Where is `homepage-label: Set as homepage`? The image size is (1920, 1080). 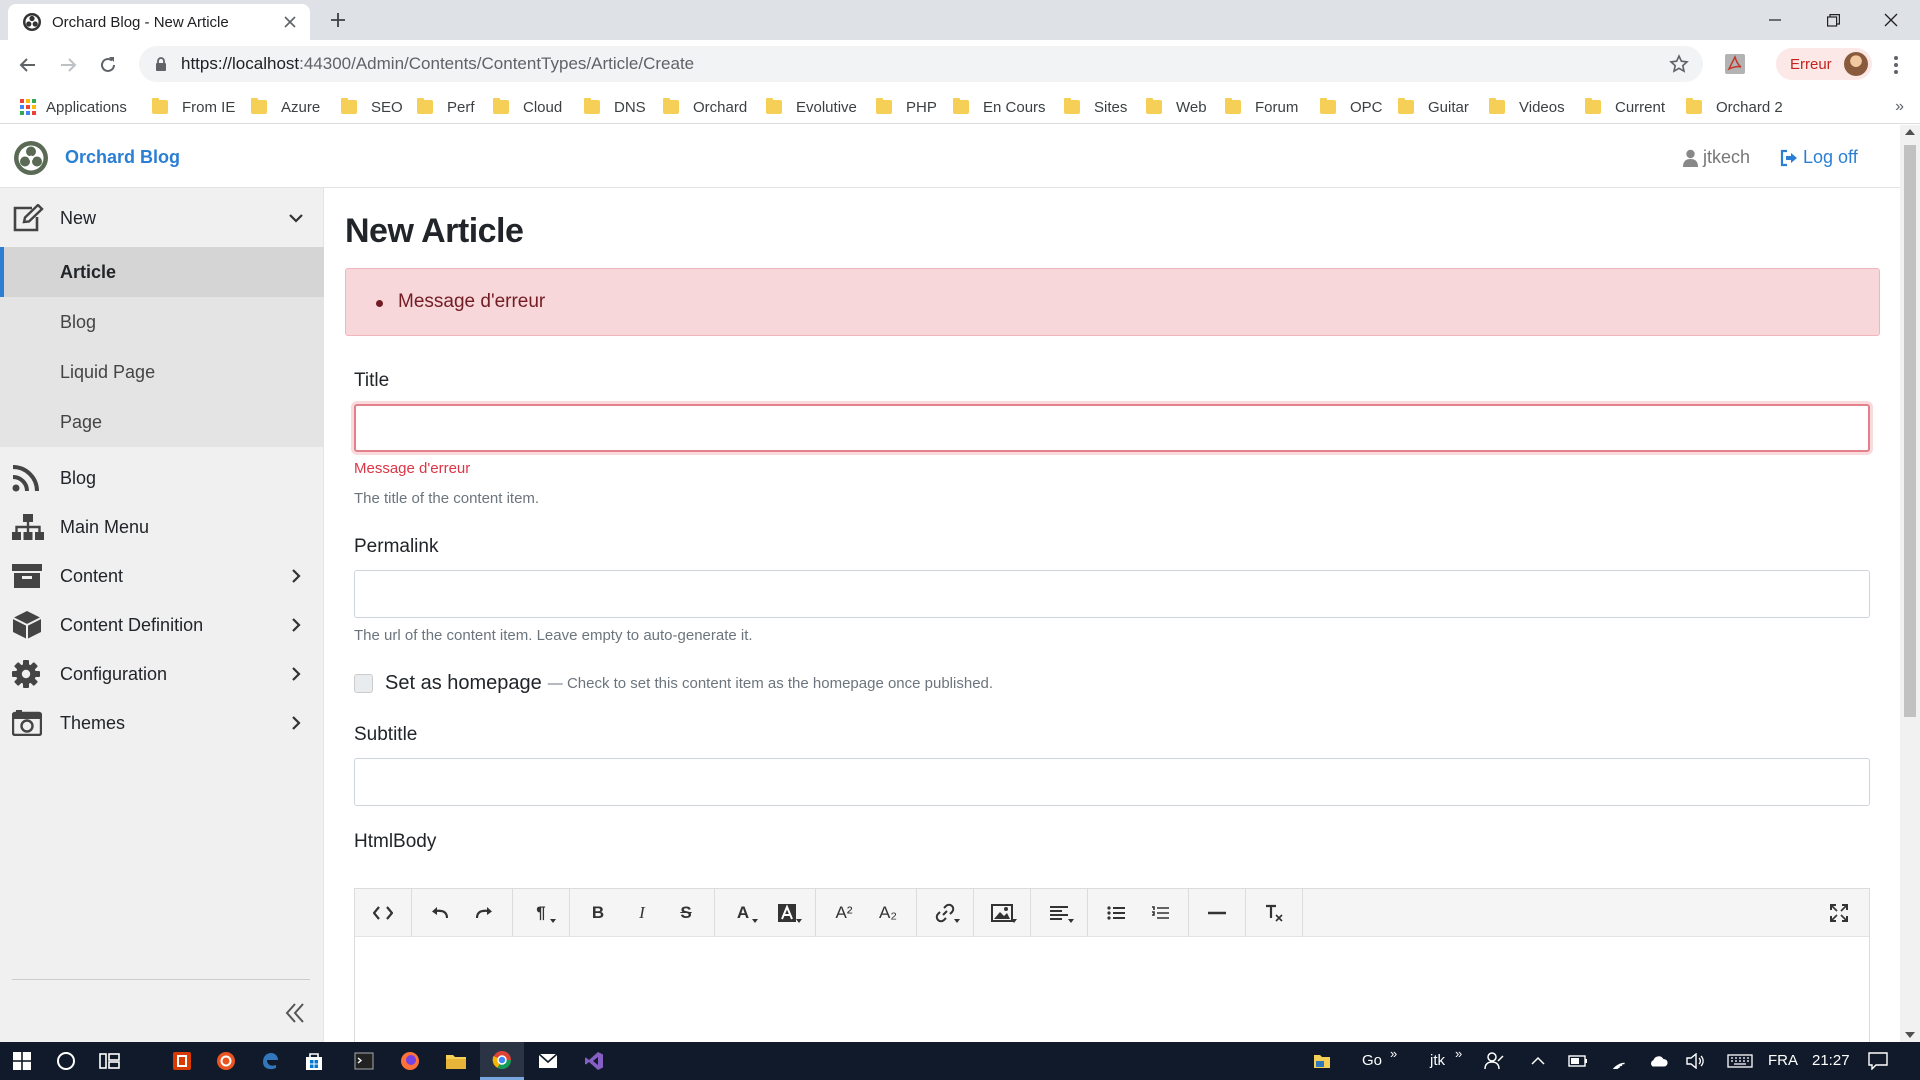 homepage-label: Set as homepage is located at coordinates (463, 683).